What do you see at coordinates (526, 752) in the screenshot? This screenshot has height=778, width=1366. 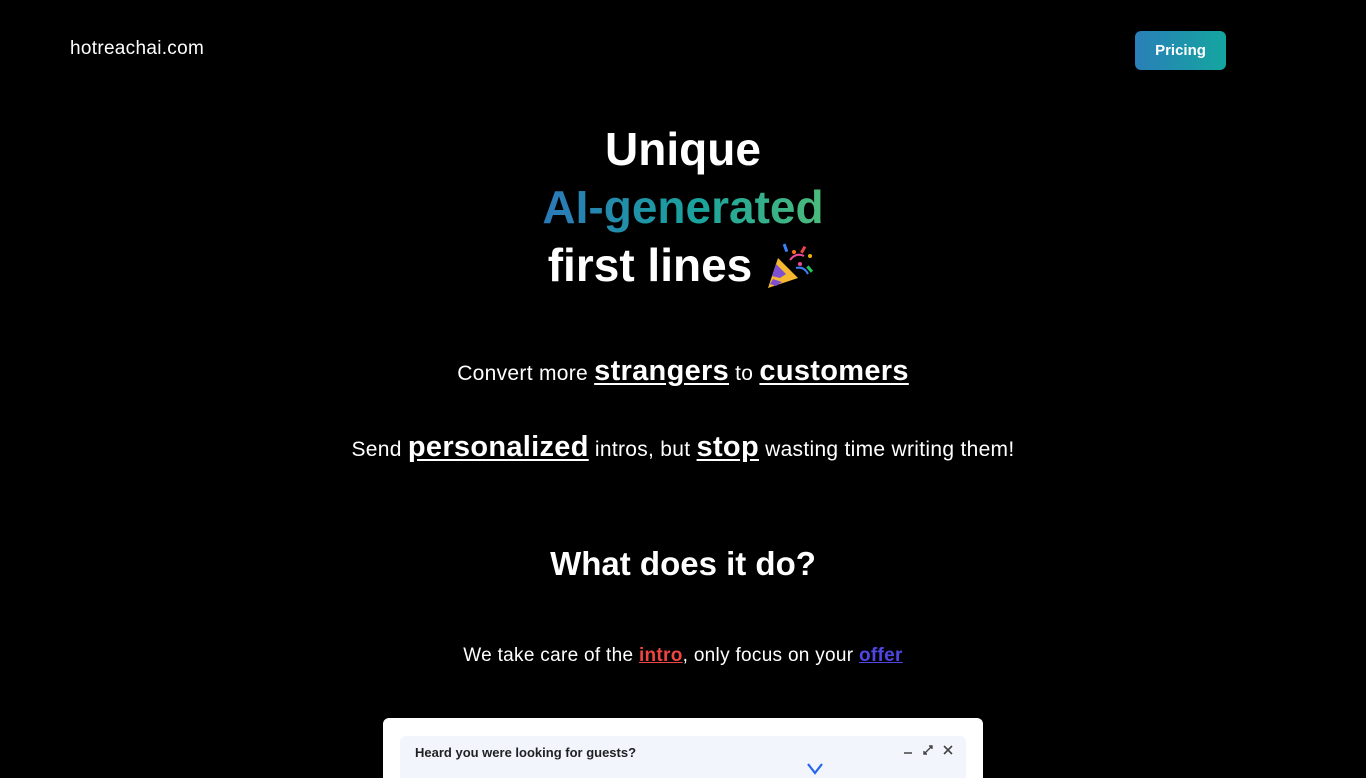 I see `email-subject: Heard you were looking for guests?` at bounding box center [526, 752].